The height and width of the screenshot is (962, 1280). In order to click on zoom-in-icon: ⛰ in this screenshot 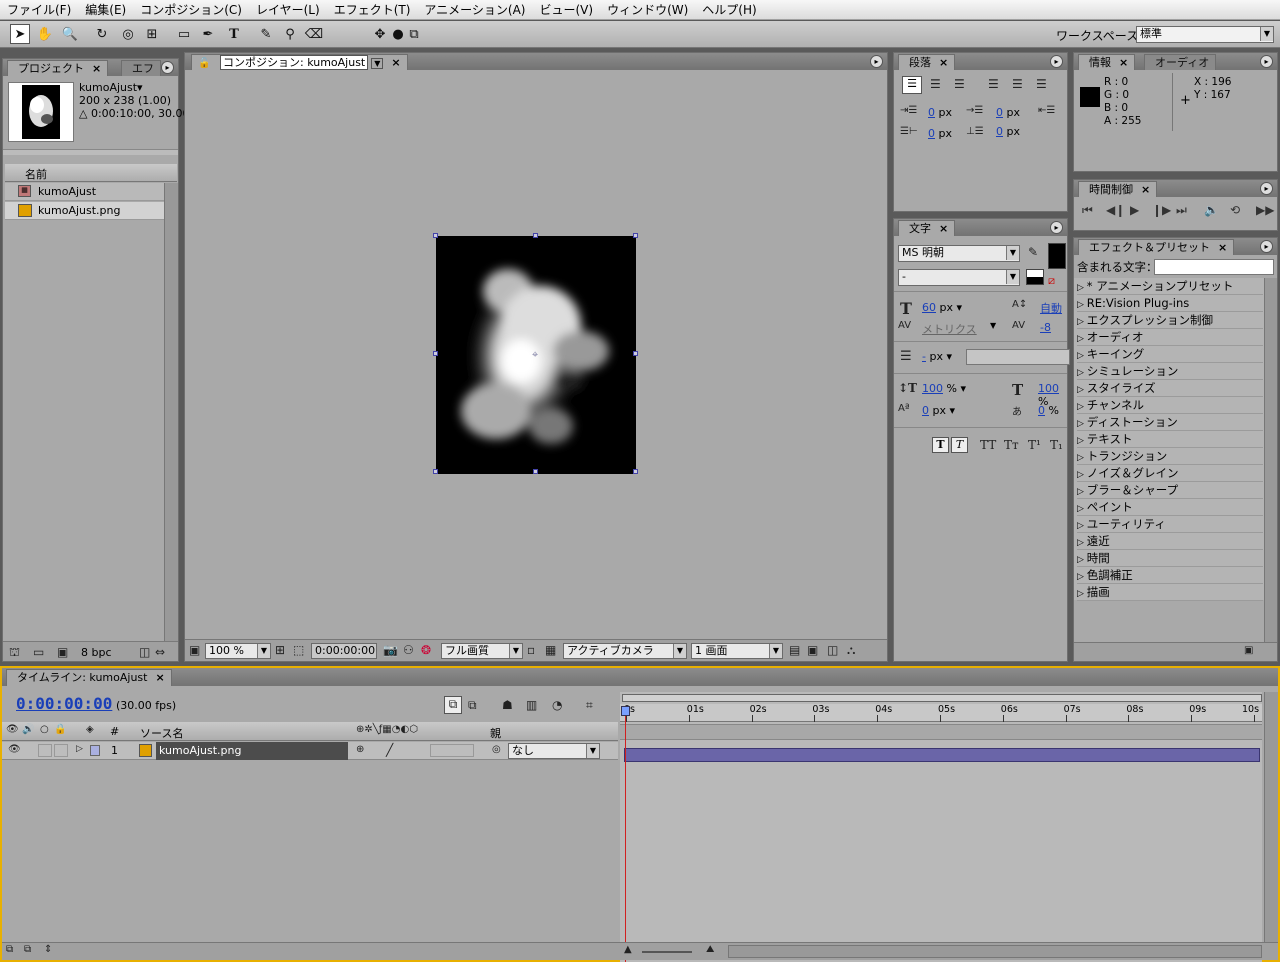, I will do `click(710, 949)`.